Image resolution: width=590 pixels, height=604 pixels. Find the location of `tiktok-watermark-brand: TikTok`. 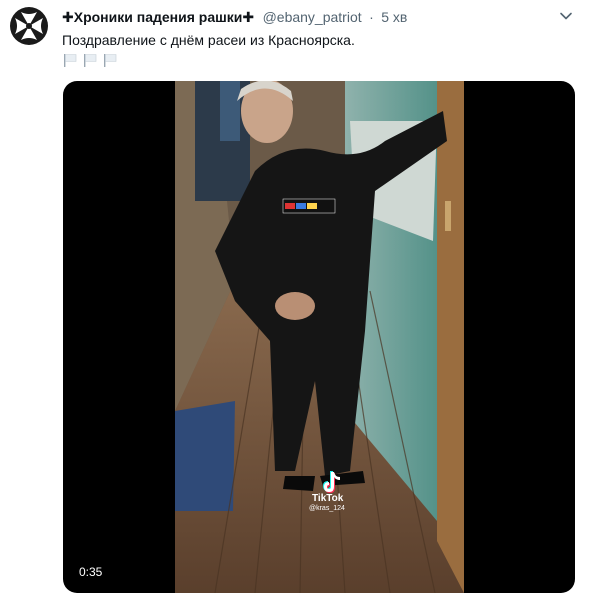

tiktok-watermark-brand: TikTok is located at coordinates (328, 498).